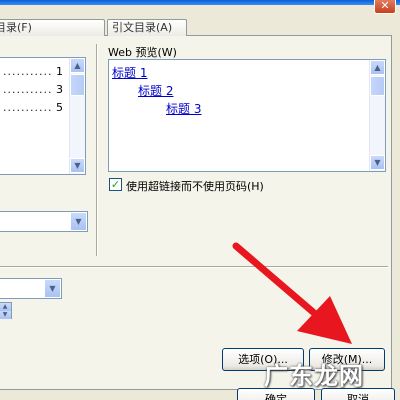  I want to click on page-number: 1, so click(59, 71).